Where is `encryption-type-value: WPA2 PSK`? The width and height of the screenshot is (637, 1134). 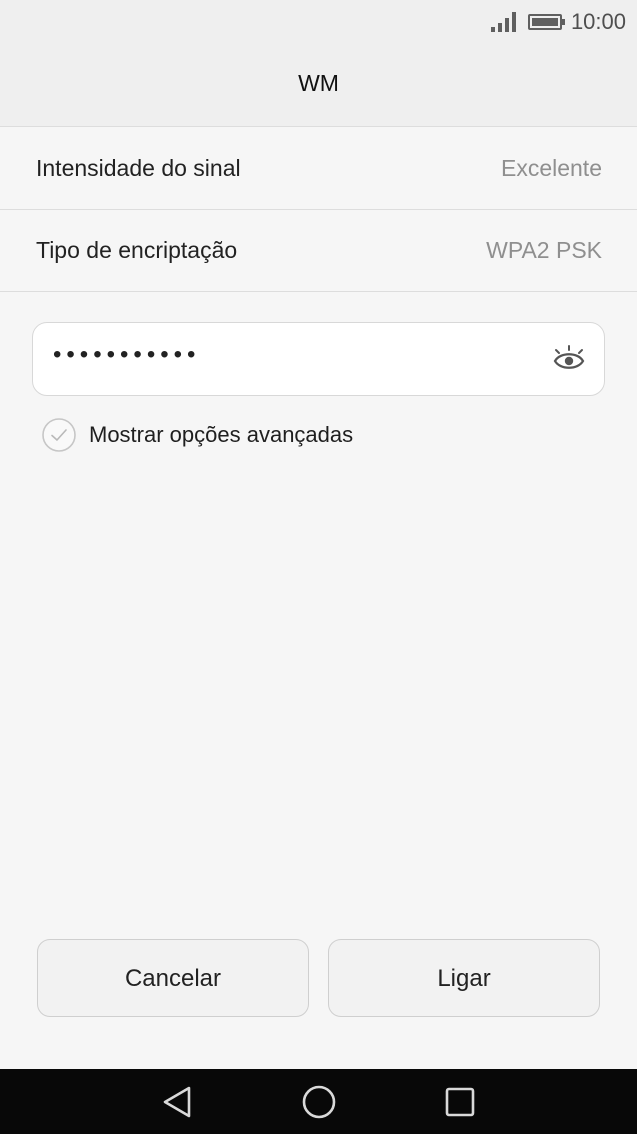 encryption-type-value: WPA2 PSK is located at coordinates (544, 250).